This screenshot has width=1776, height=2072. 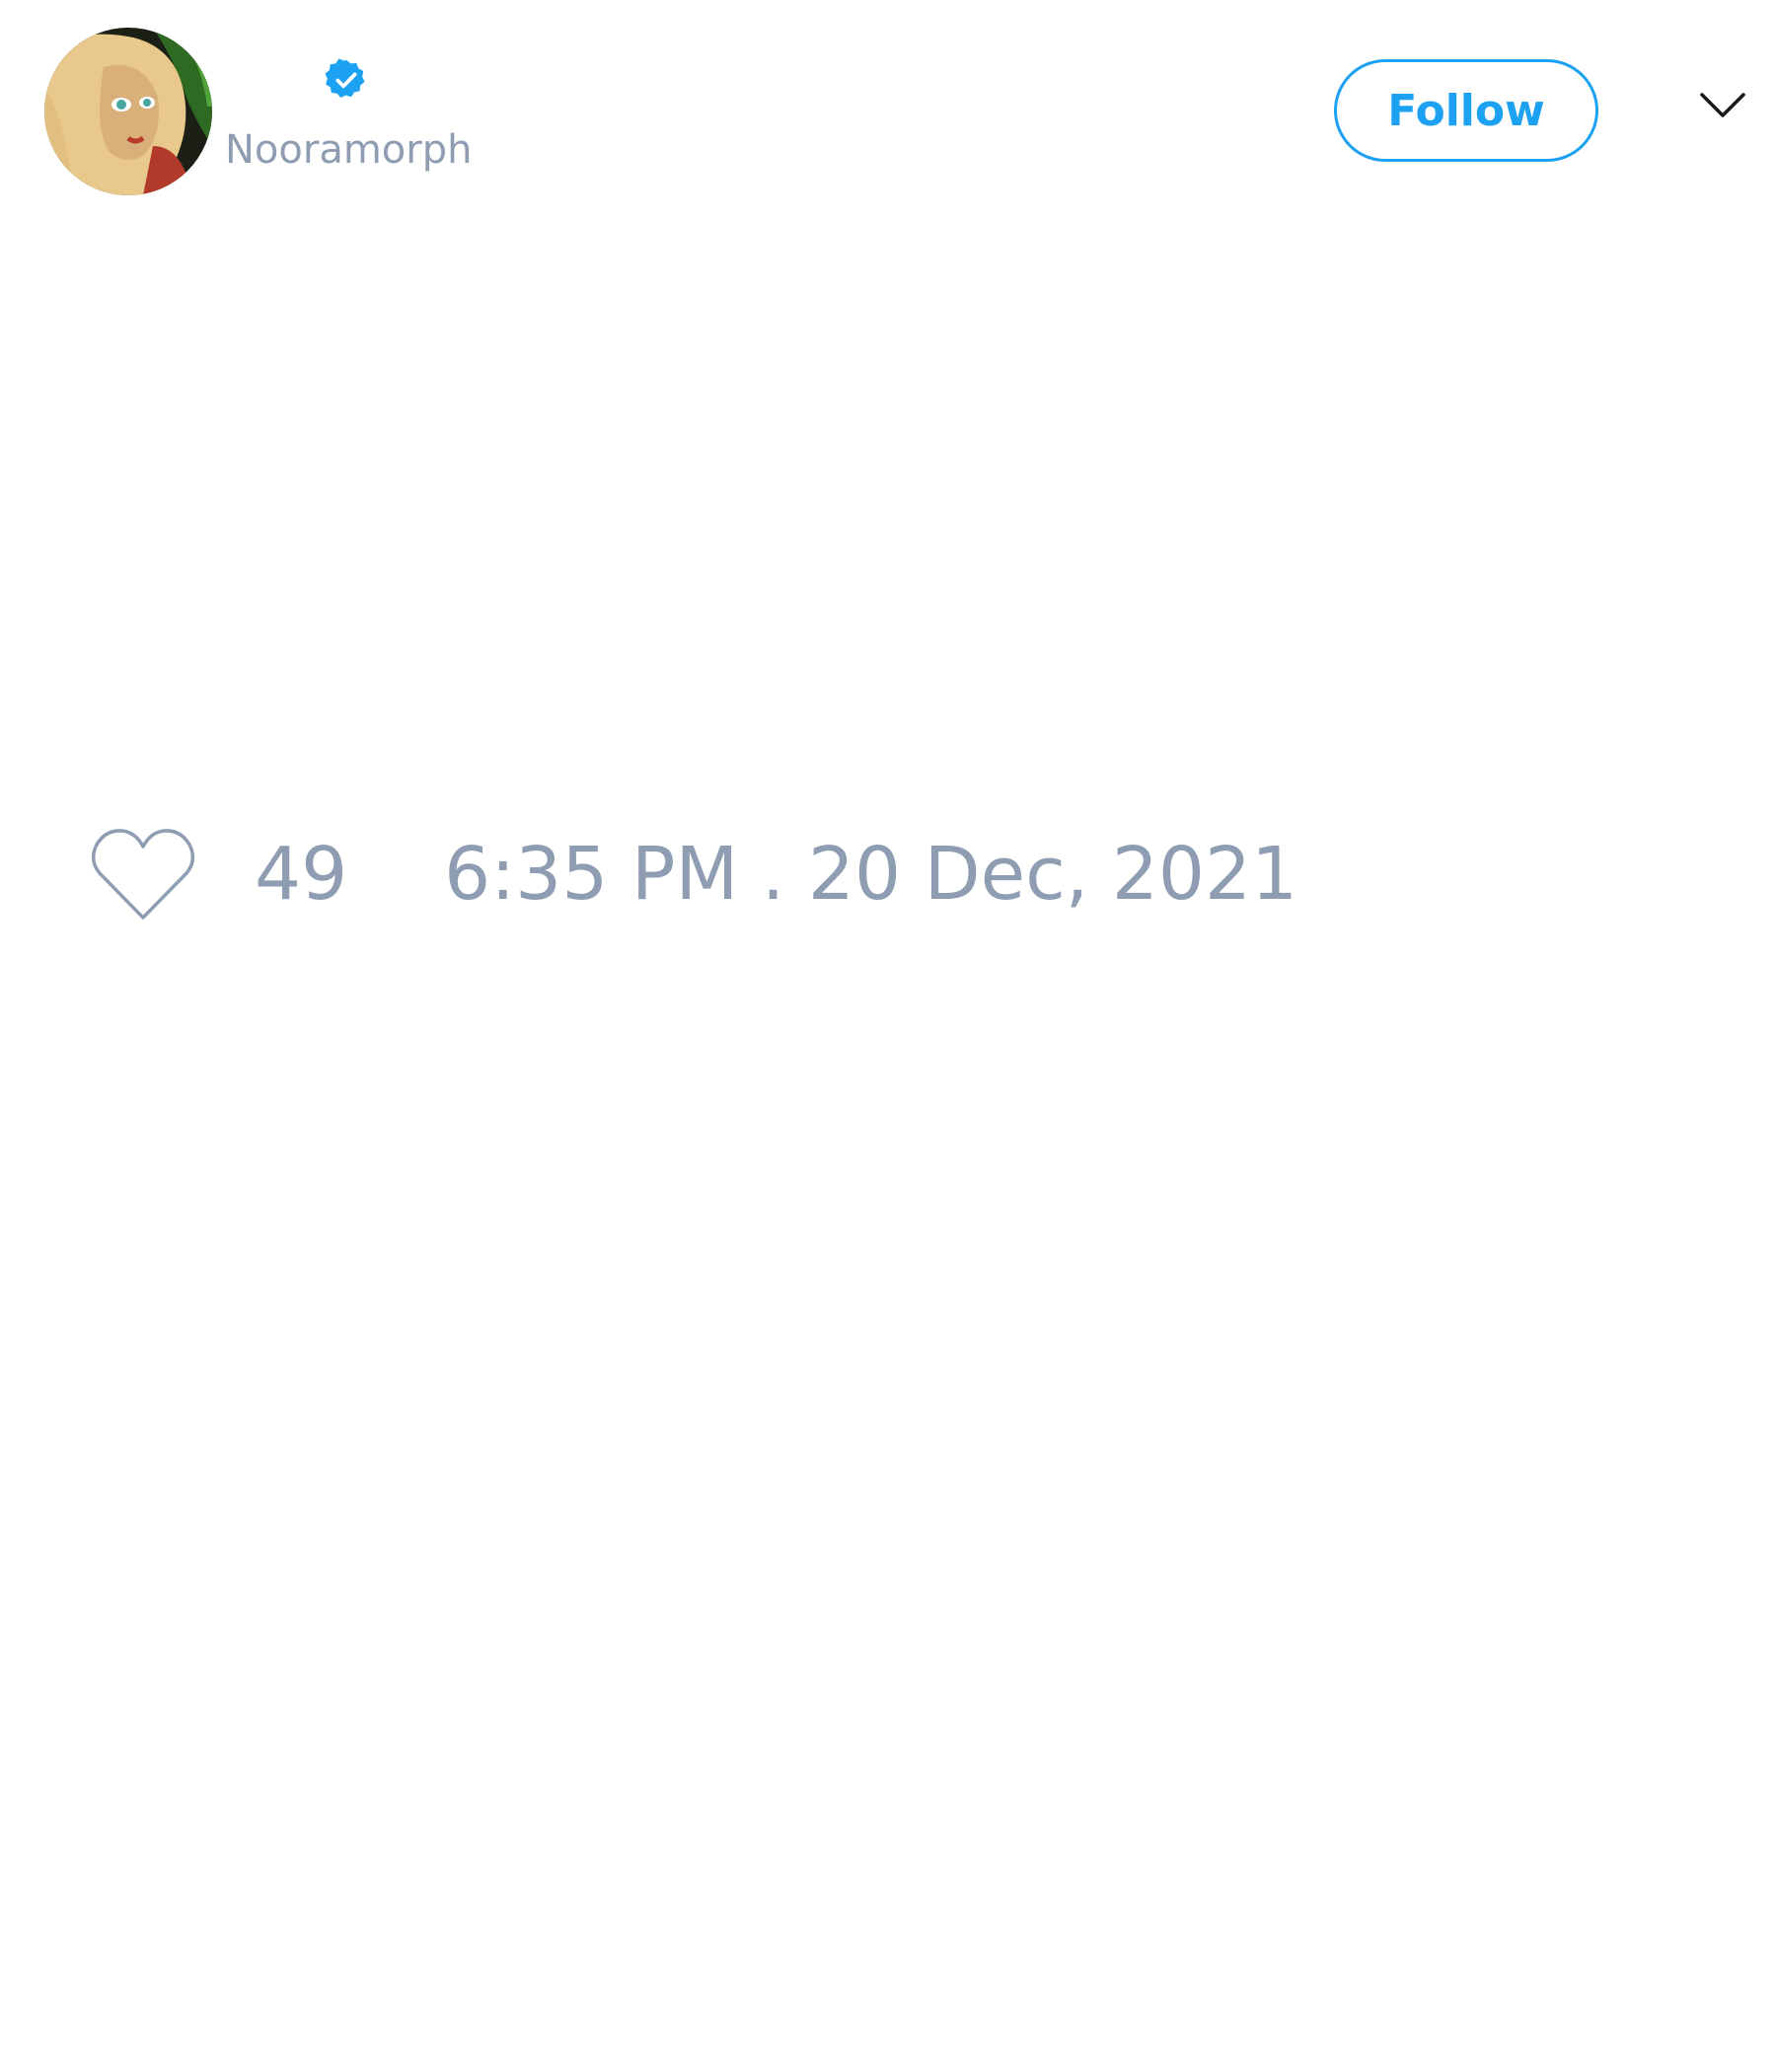 I want to click on chevron-down-icon, so click(x=1722, y=106).